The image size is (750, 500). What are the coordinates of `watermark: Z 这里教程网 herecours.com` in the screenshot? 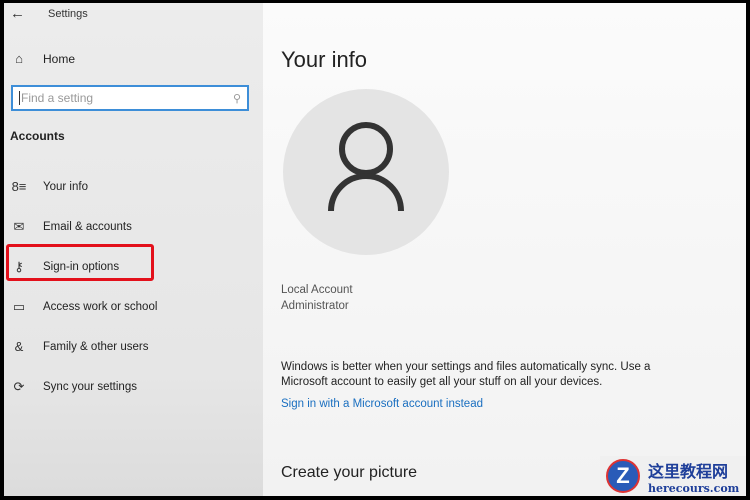 It's located at (673, 476).